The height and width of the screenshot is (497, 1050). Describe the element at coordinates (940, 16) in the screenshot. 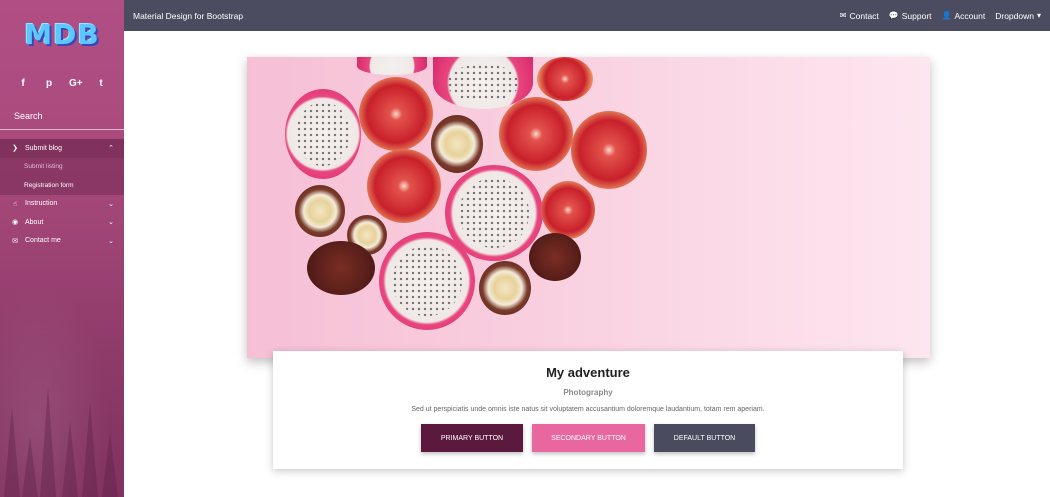

I see `navbar-links: ✉ Contact 💬 Support 👤 Account Dropdown ▾` at that location.